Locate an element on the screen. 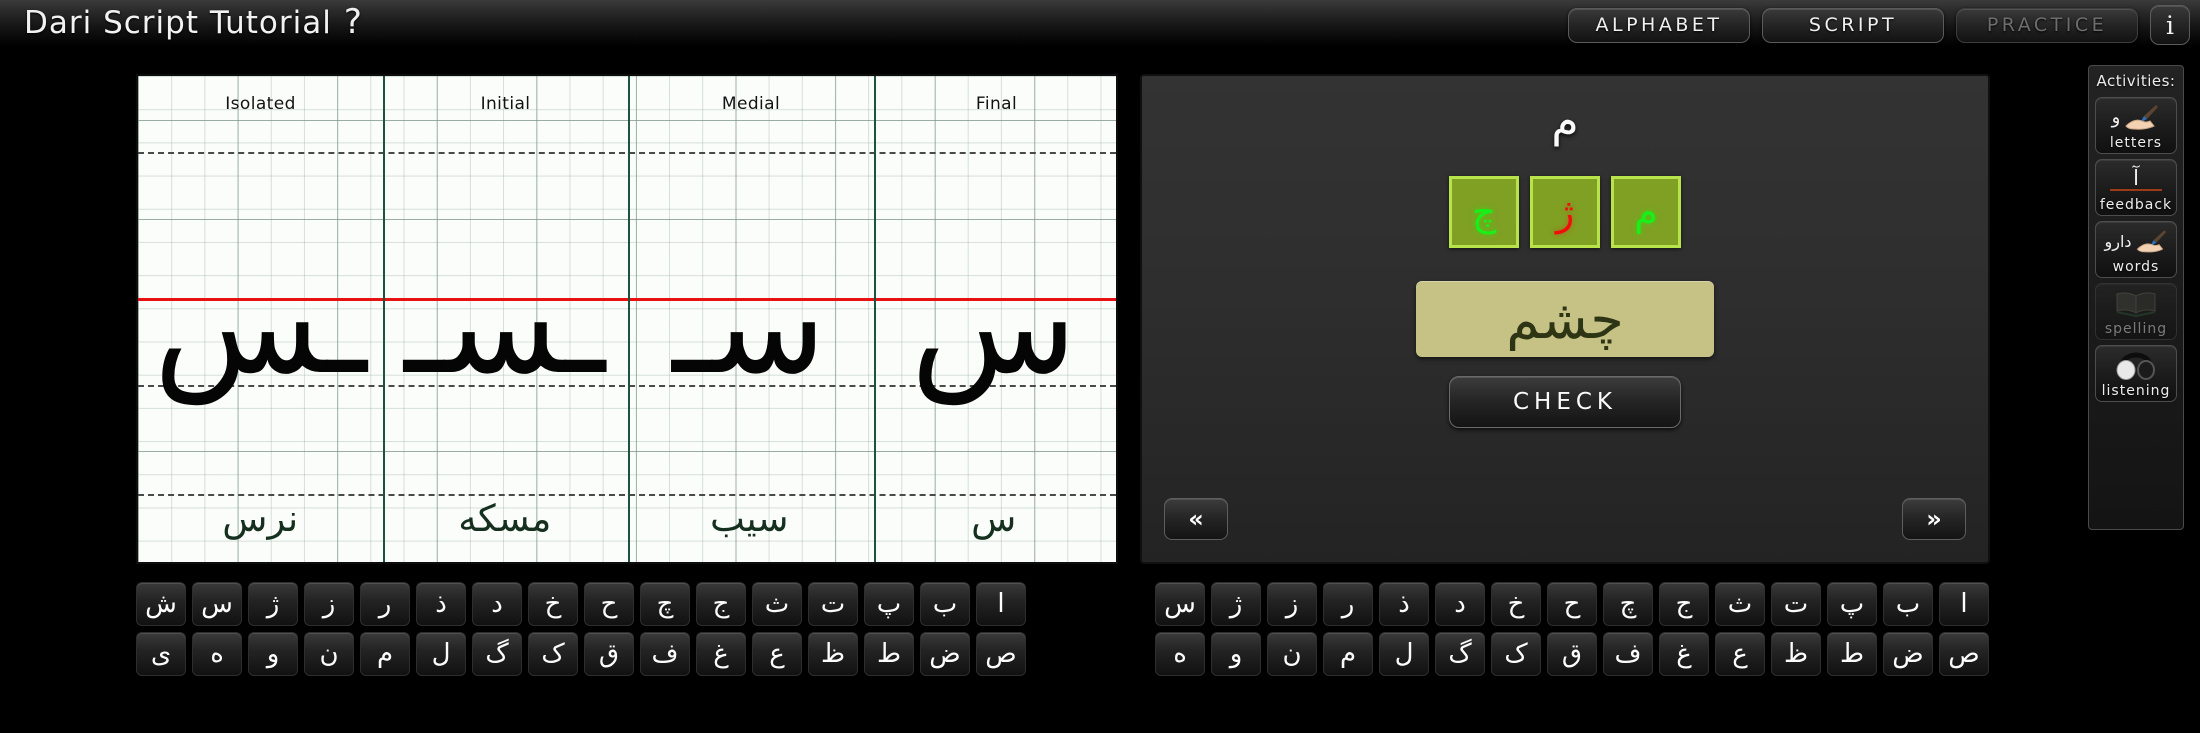  info-icon: i is located at coordinates (2170, 25).